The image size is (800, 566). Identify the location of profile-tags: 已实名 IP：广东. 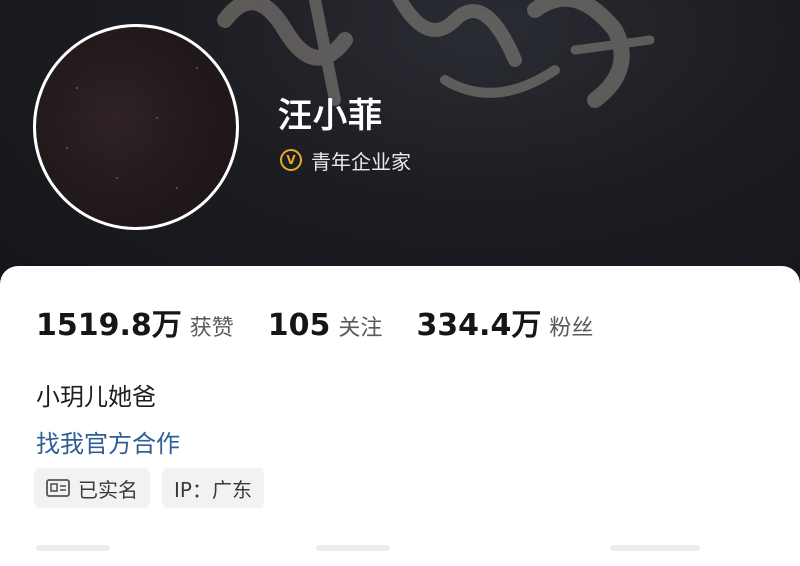
(155, 488).